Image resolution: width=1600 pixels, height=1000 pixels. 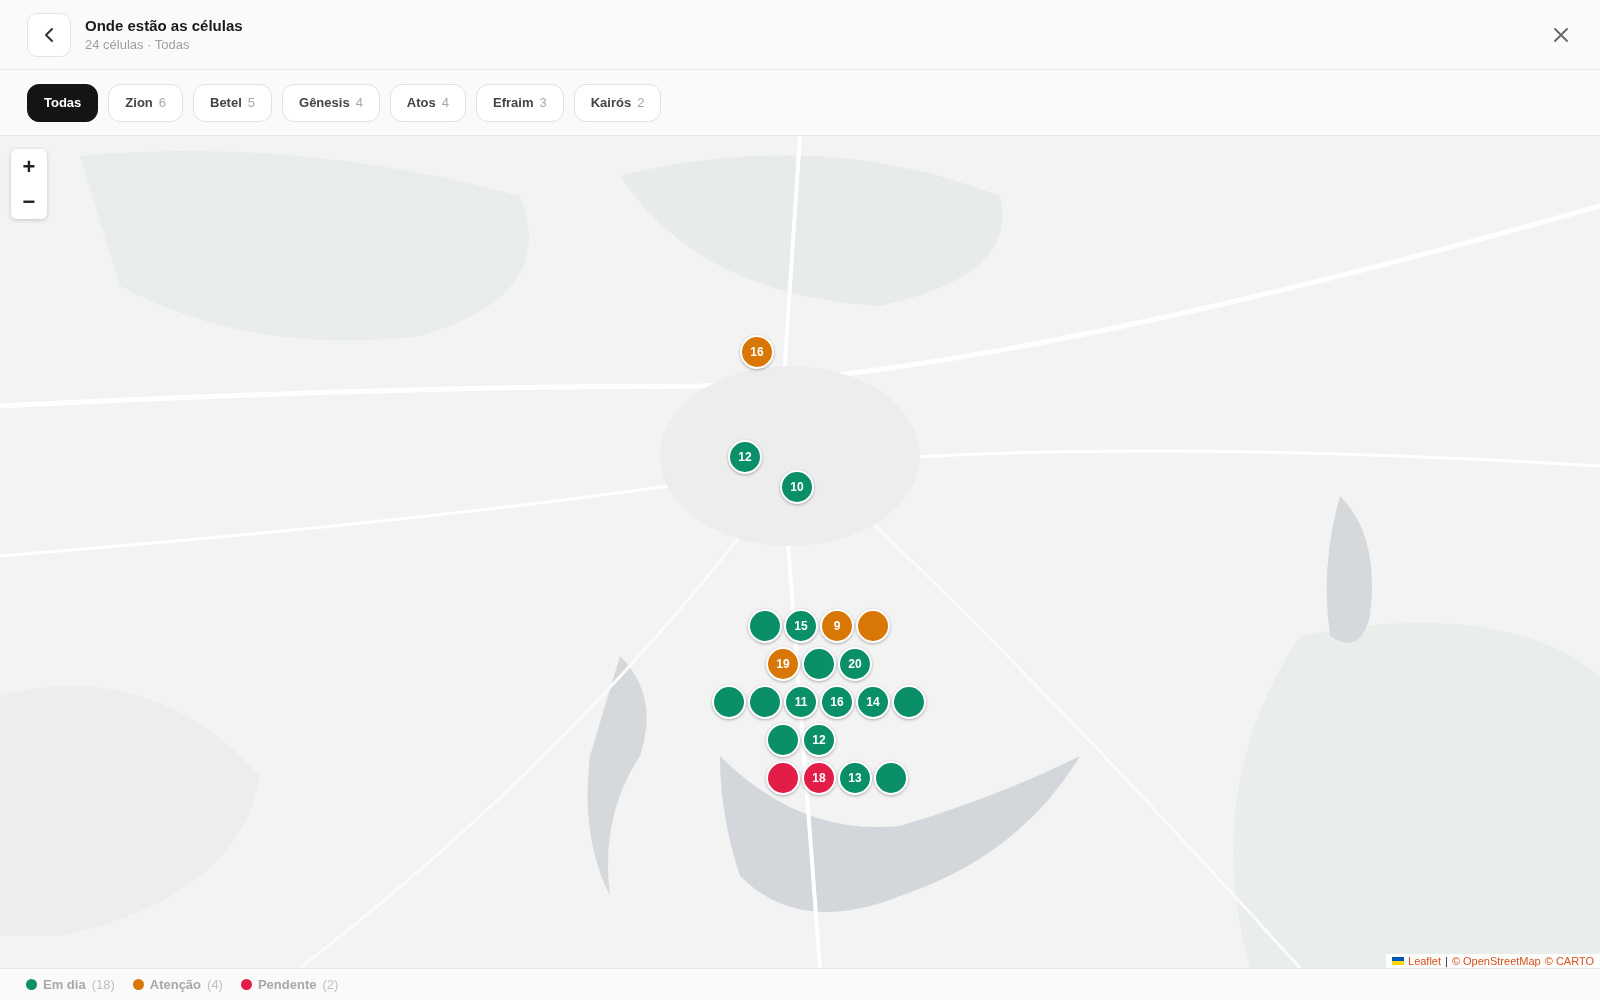 I want to click on zoom-out-button: −, so click(x=29, y=201).